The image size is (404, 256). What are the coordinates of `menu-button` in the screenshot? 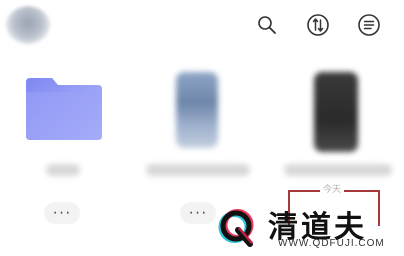 It's located at (369, 25).